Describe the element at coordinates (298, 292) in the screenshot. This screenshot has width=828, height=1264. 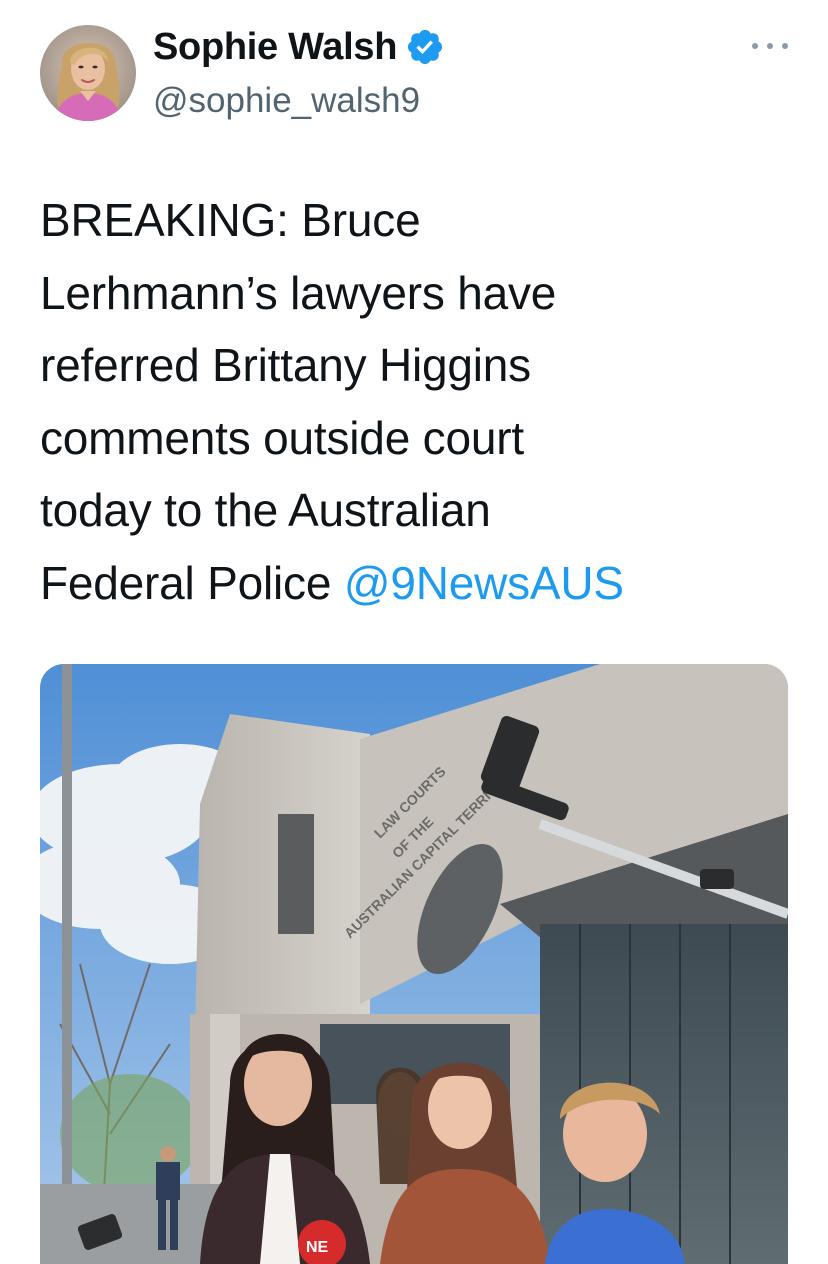
I see `tweet-text-line: Lerhmann’s lawyers have` at that location.